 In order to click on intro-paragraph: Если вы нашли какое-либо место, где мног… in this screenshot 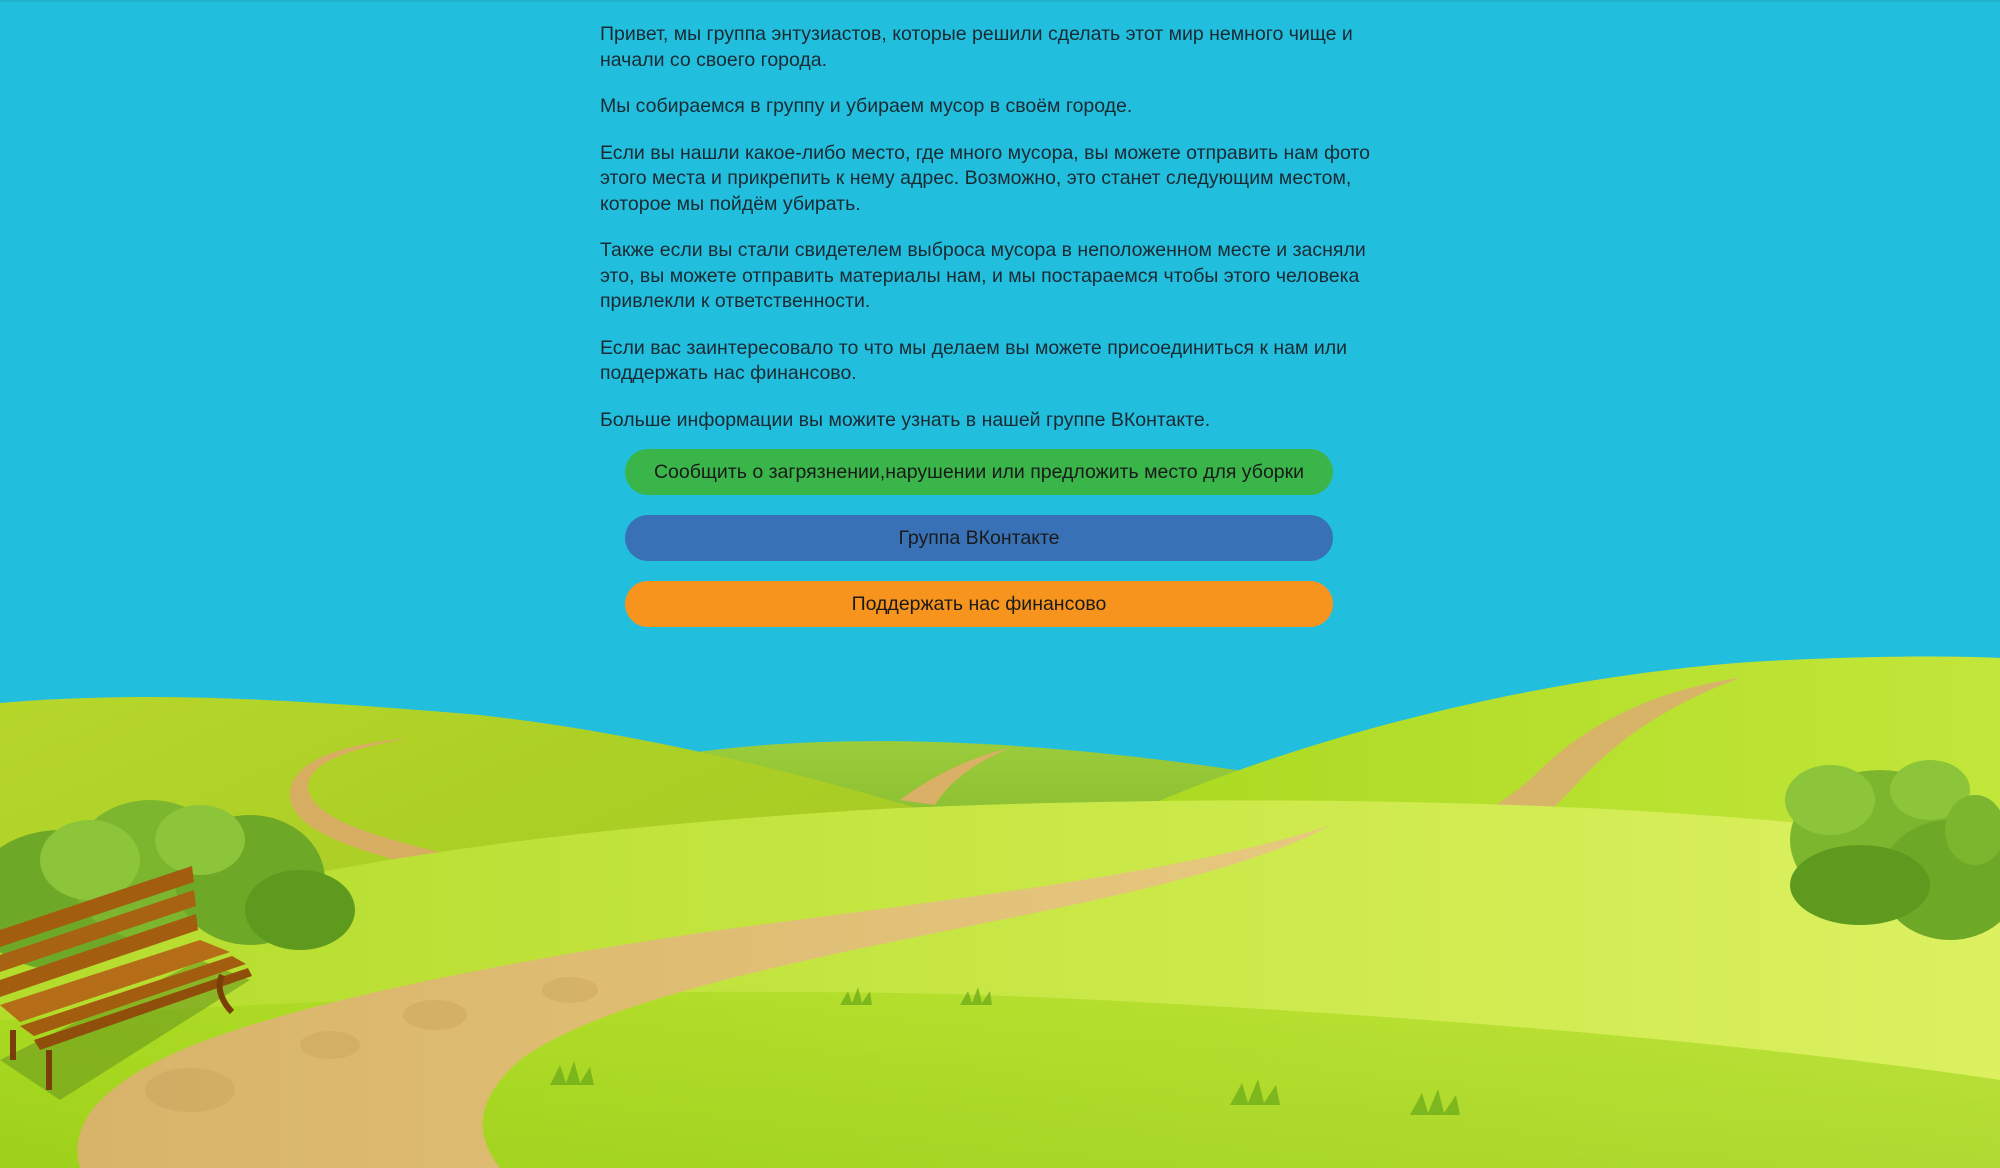, I will do `click(985, 178)`.